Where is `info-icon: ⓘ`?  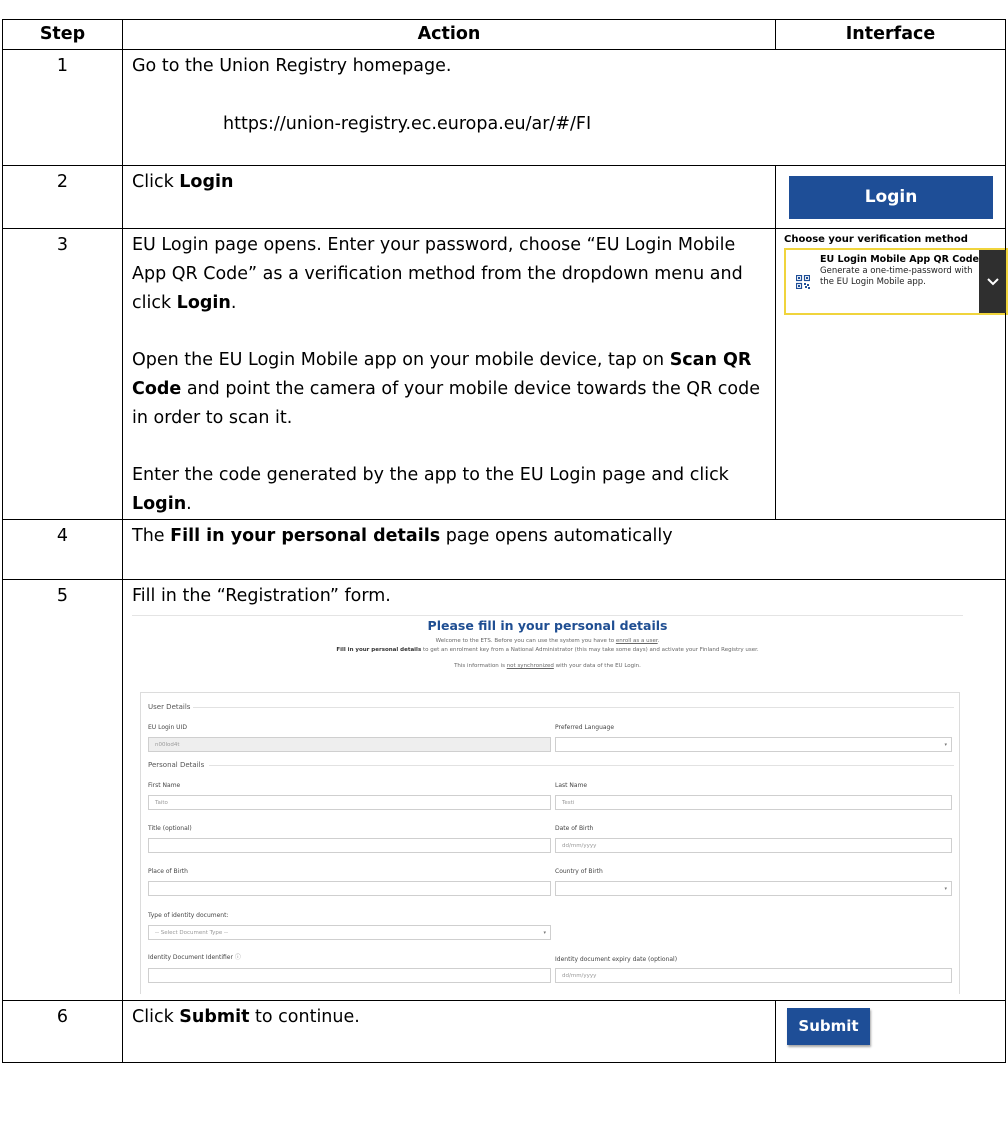 info-icon: ⓘ is located at coordinates (238, 957).